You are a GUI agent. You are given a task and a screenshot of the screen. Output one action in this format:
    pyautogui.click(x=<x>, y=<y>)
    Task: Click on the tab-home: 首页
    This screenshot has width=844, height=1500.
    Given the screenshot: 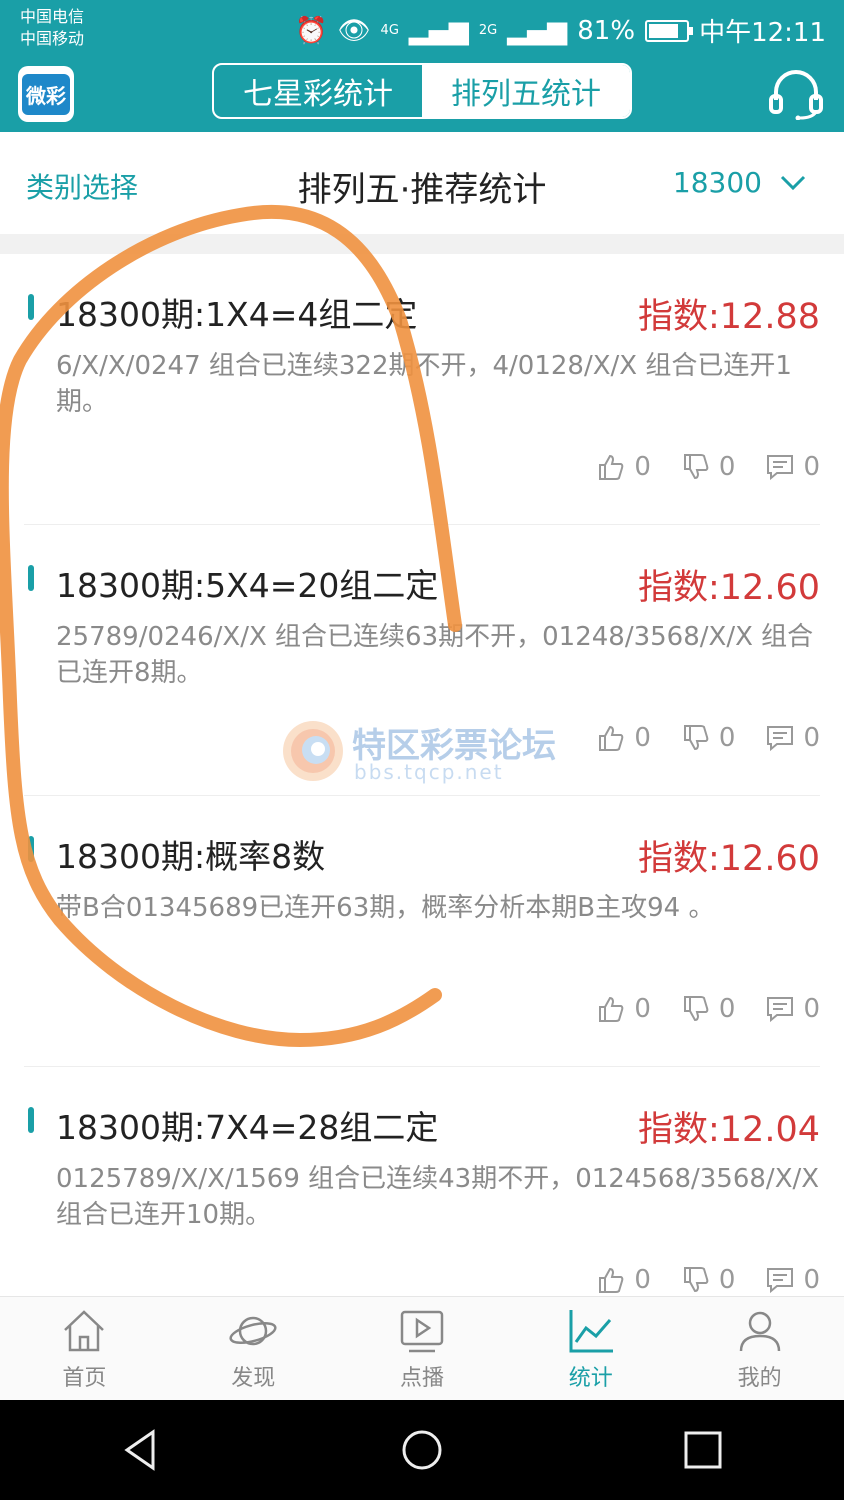 What is the action you would take?
    pyautogui.click(x=84, y=1349)
    